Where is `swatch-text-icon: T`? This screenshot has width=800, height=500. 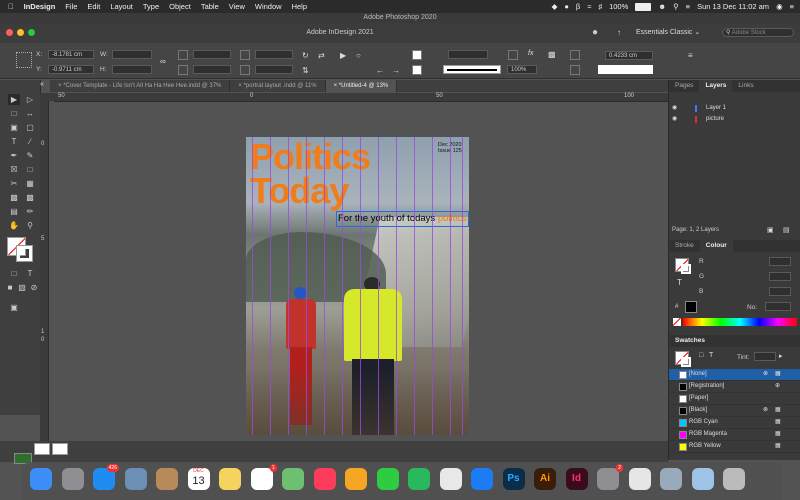 swatch-text-icon: T is located at coordinates (711, 355).